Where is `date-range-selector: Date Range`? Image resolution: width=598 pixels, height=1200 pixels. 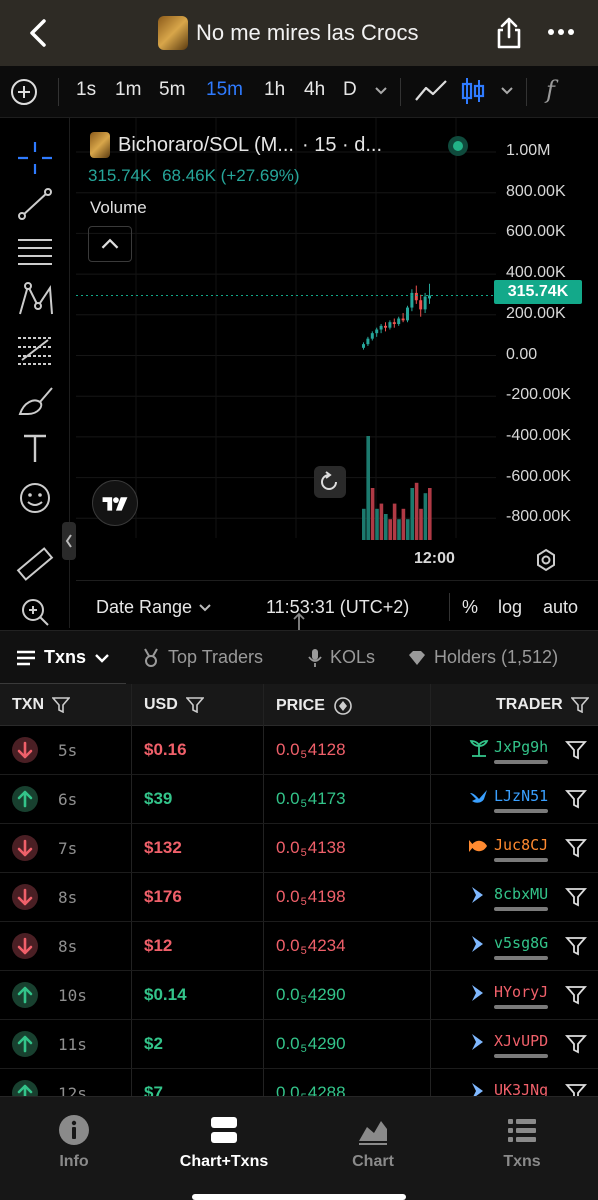
date-range-selector: Date Range is located at coordinates (154, 607).